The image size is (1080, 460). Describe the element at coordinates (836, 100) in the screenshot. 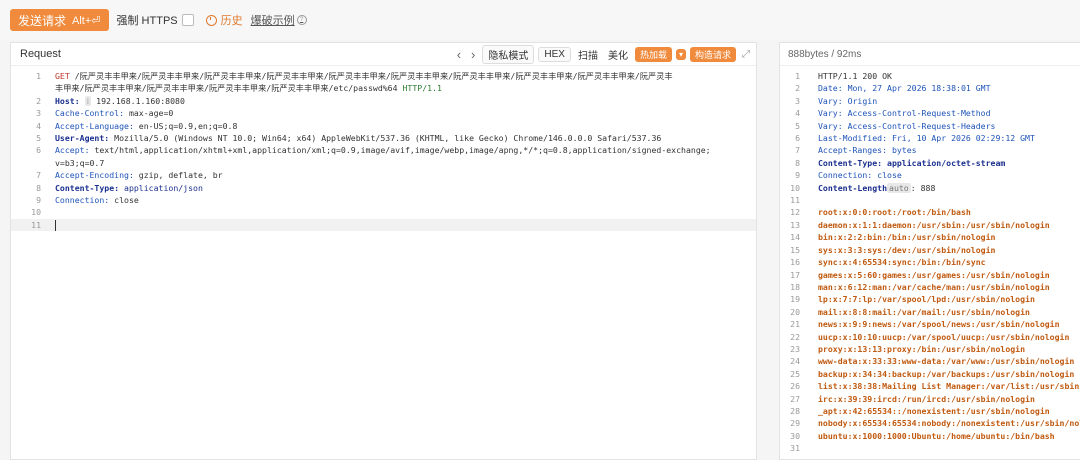

I see `response-line: 3 Vary: Origin` at that location.